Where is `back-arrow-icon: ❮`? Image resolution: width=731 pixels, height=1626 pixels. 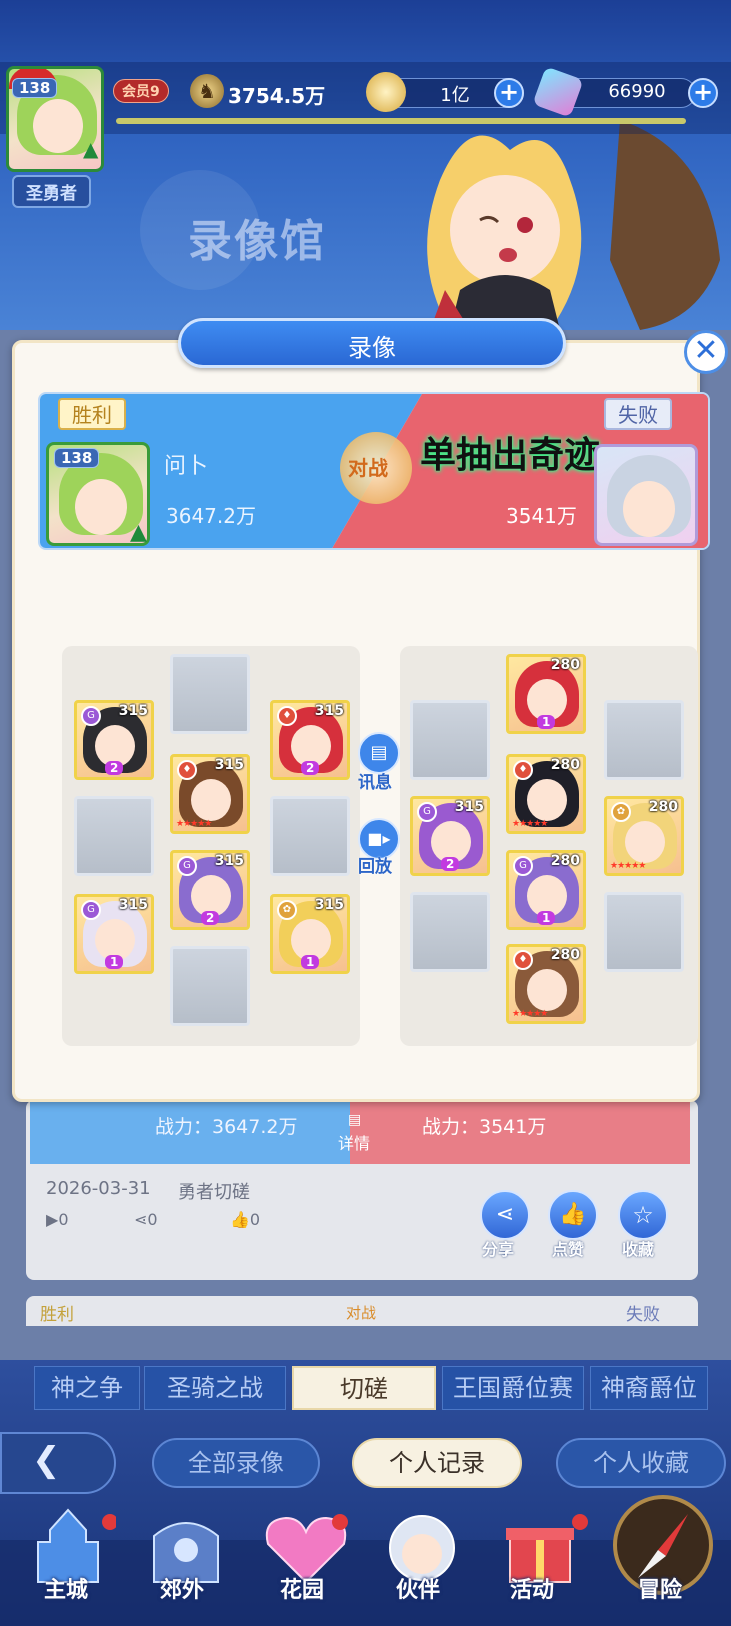
back-arrow-icon: ❮ is located at coordinates (46, 1460).